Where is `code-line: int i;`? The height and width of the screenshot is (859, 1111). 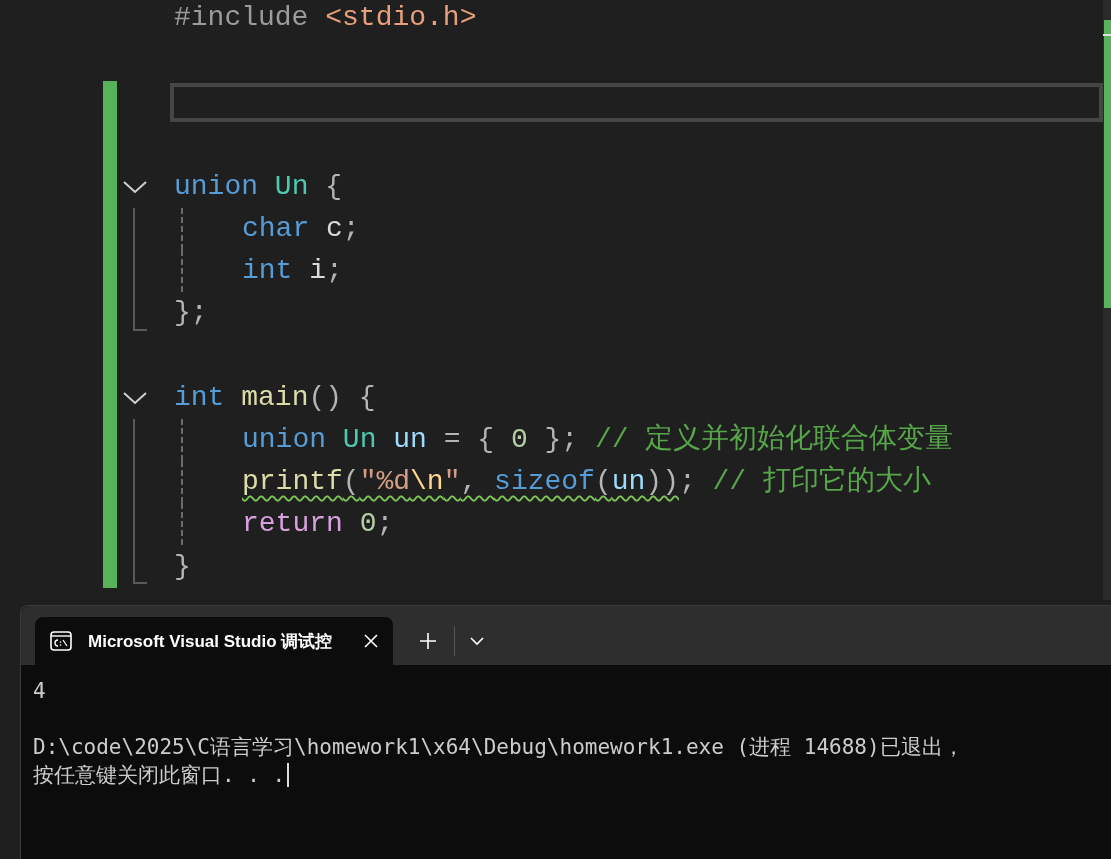
code-line: int i; is located at coordinates (292, 271).